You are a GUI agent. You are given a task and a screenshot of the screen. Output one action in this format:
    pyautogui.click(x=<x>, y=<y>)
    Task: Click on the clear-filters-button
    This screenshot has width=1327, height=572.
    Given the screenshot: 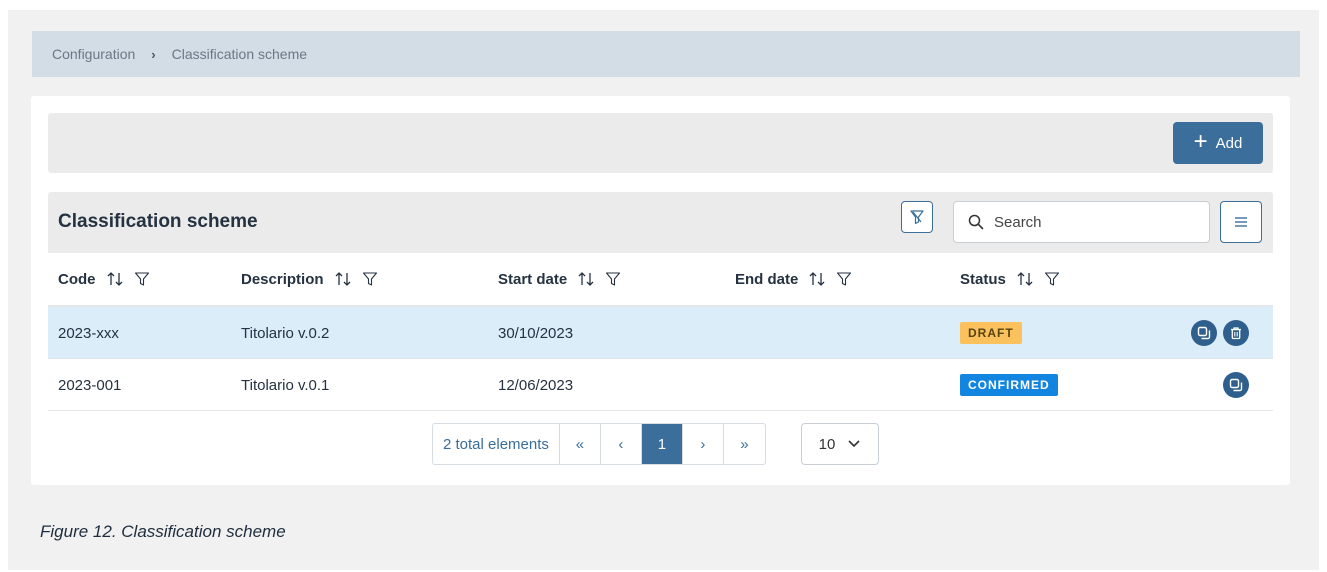 What is the action you would take?
    pyautogui.click(x=917, y=217)
    